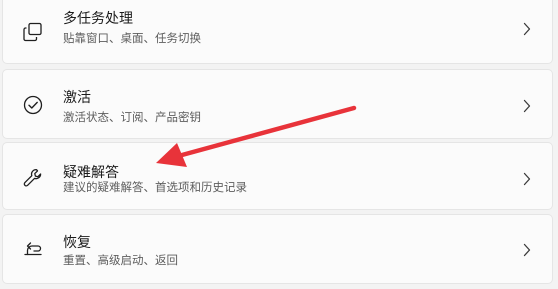 Image resolution: width=558 pixels, height=289 pixels. What do you see at coordinates (91, 173) in the screenshot?
I see `setting-item-title: 疑难解答` at bounding box center [91, 173].